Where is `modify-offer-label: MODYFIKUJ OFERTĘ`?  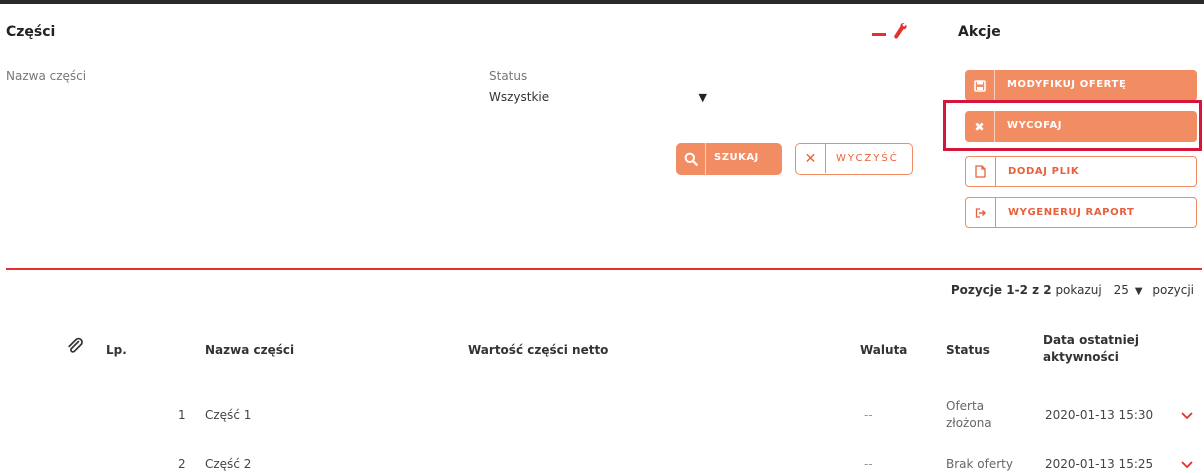 modify-offer-label: MODYFIKUJ OFERTĘ is located at coordinates (1067, 84).